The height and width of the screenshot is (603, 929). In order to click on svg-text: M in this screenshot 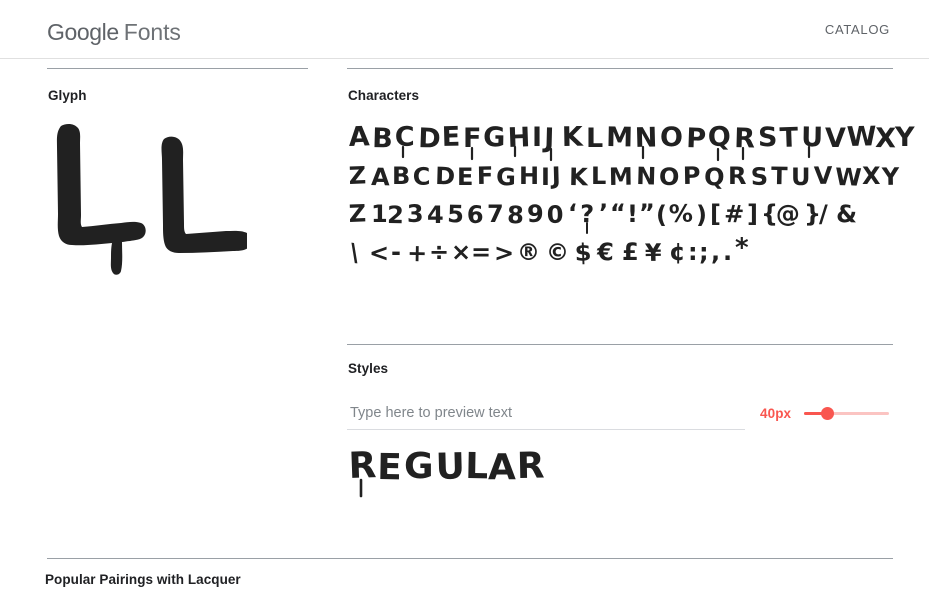, I will do `click(620, 137)`.